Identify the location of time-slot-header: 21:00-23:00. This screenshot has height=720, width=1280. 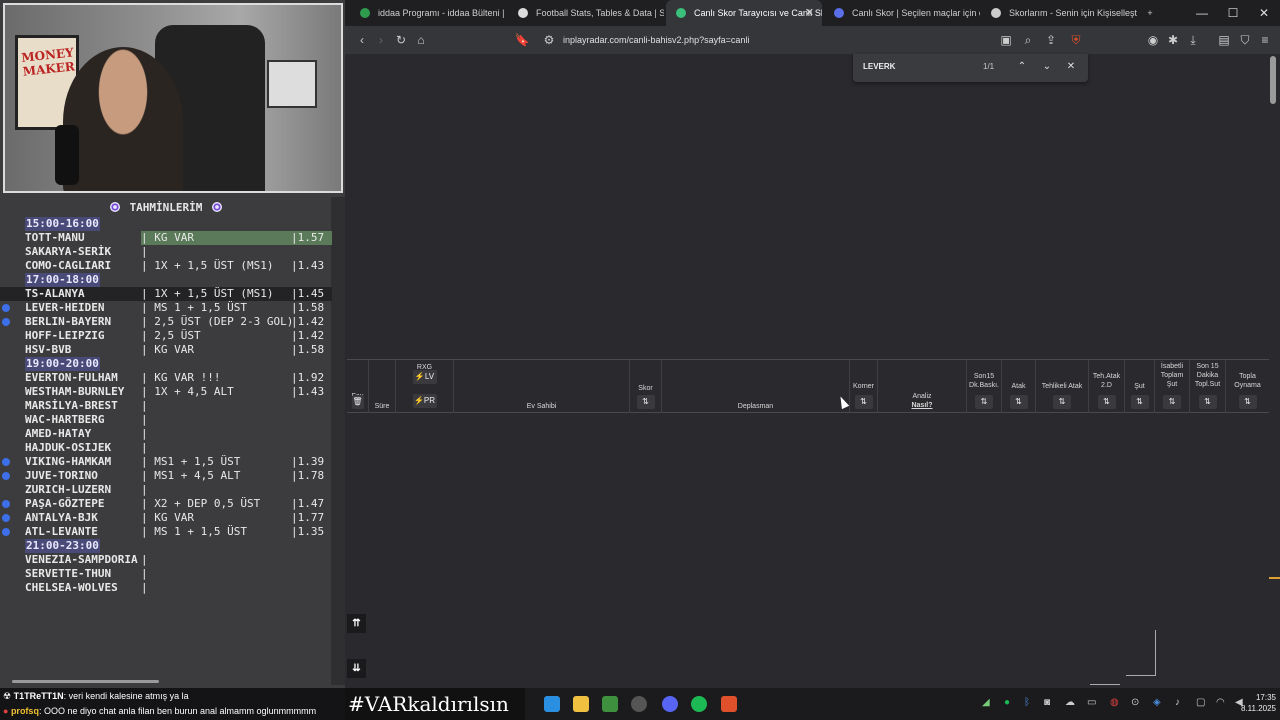
(166, 546).